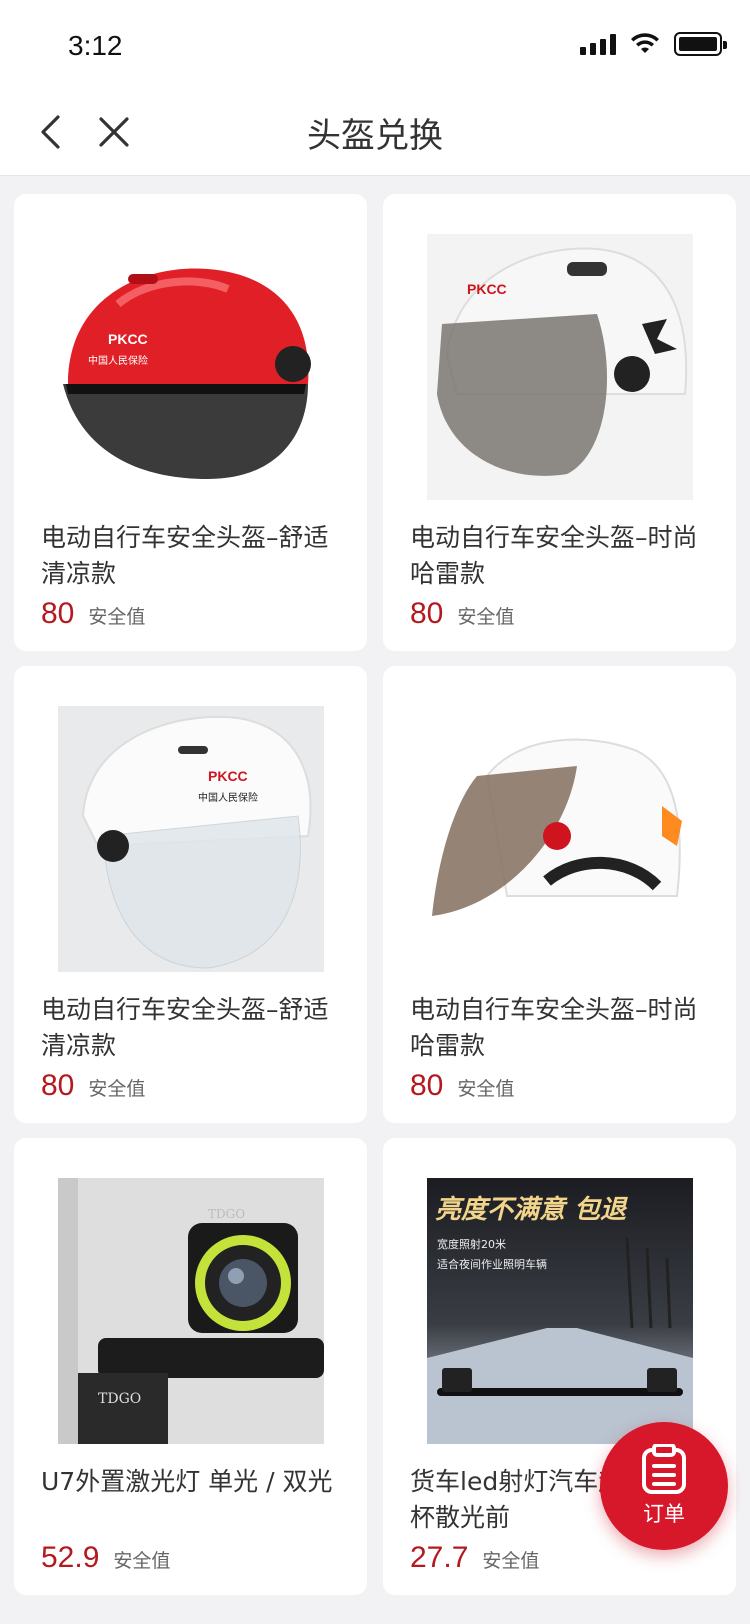  What do you see at coordinates (664, 1469) in the screenshot?
I see `clipboard-icon` at bounding box center [664, 1469].